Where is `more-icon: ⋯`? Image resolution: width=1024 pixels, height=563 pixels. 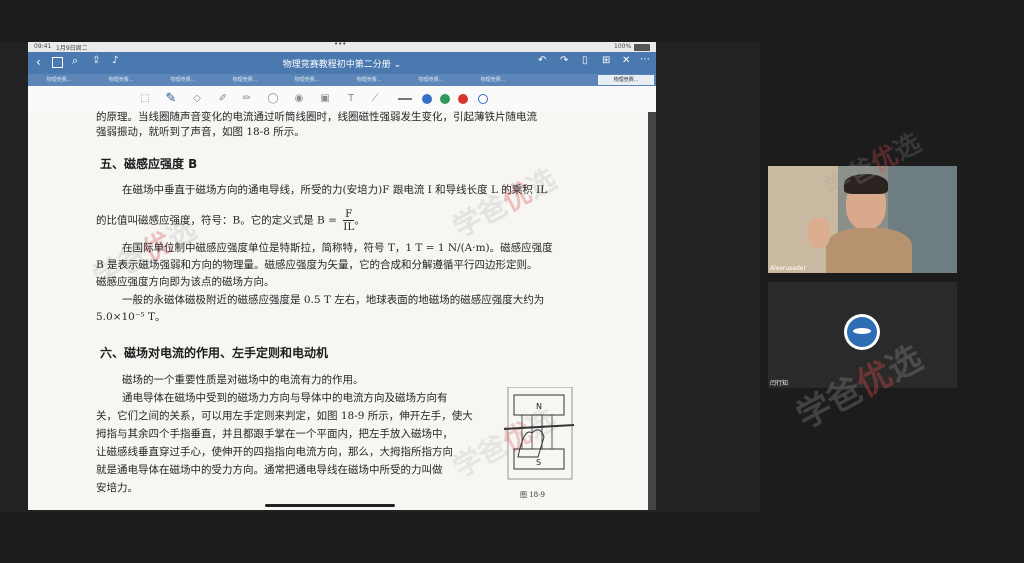 more-icon: ⋯ is located at coordinates (645, 59).